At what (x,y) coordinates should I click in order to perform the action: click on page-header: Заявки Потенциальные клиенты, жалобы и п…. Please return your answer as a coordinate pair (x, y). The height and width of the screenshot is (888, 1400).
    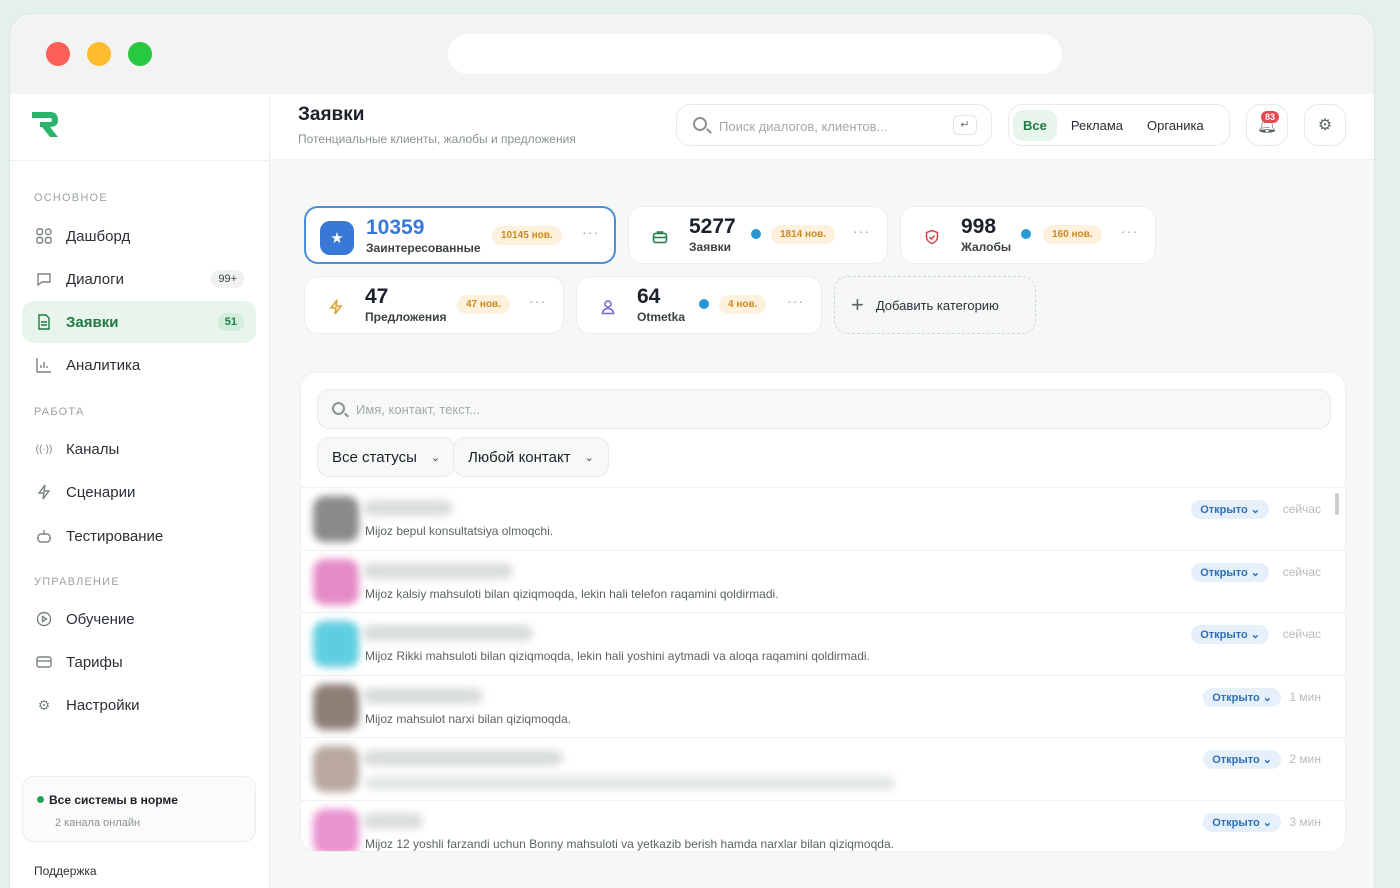
    Looking at the image, I should click on (822, 127).